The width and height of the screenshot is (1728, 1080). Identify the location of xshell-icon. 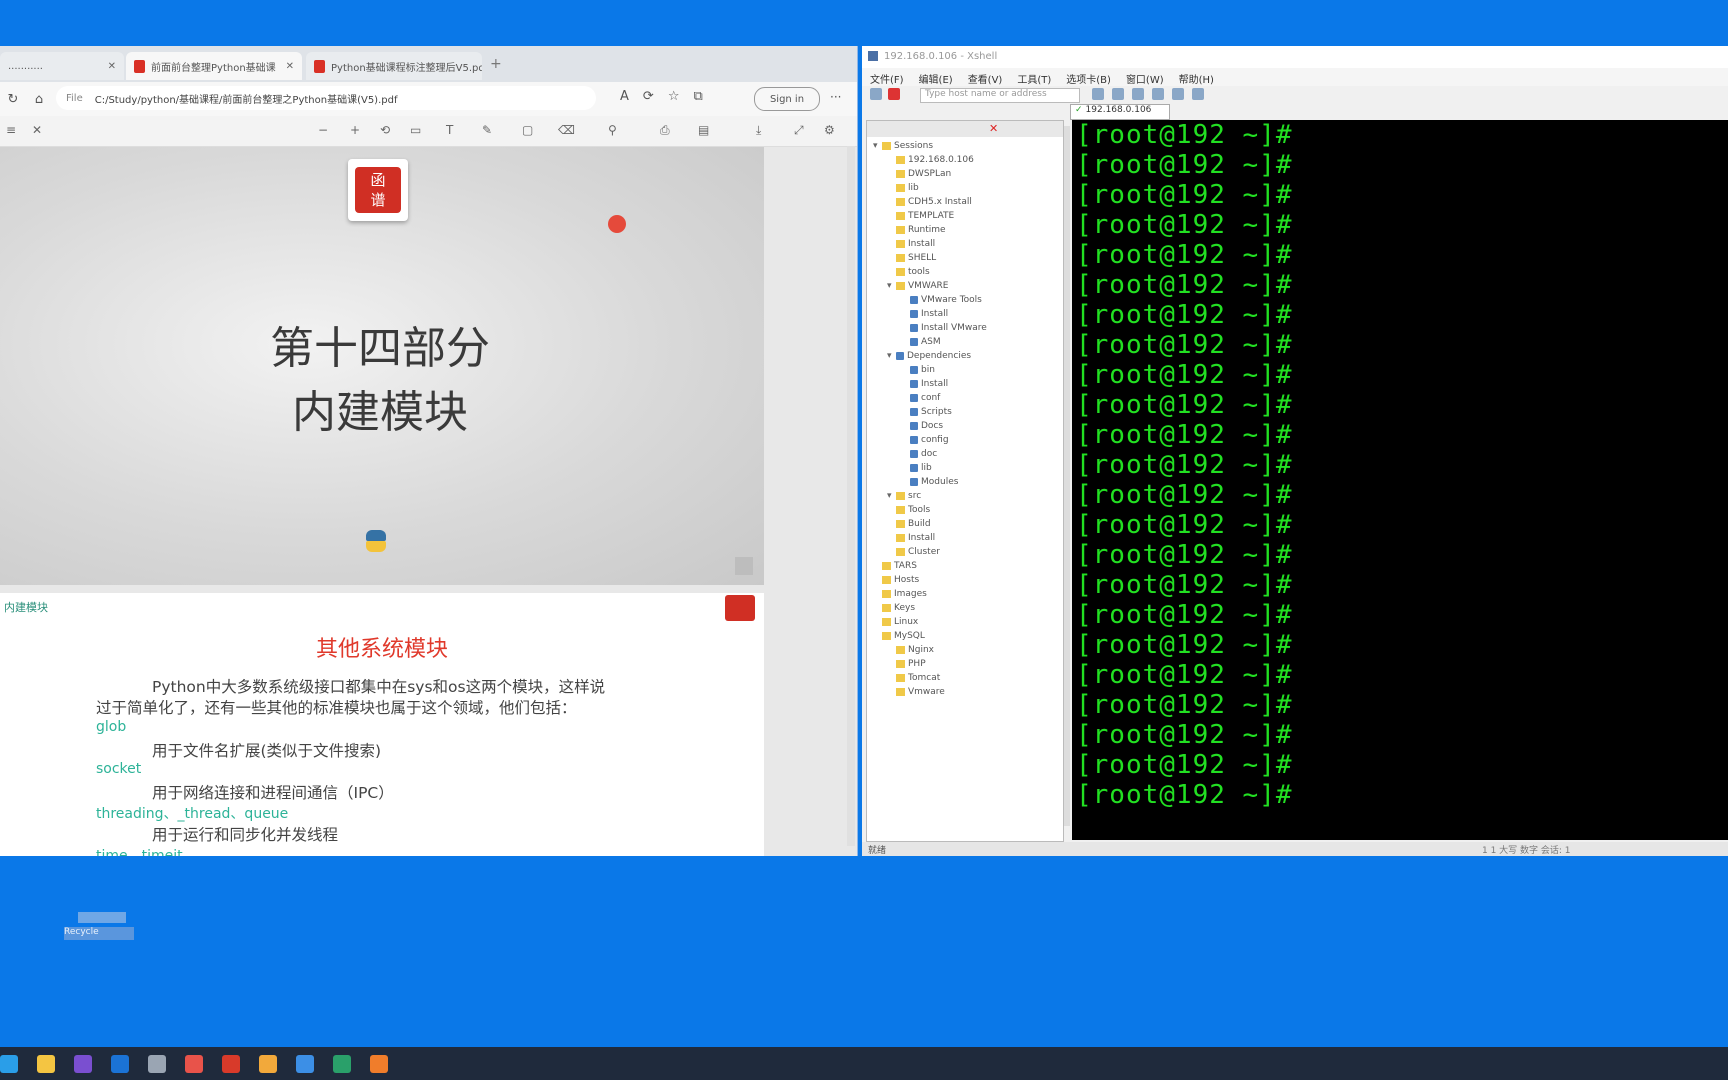
(305, 1064).